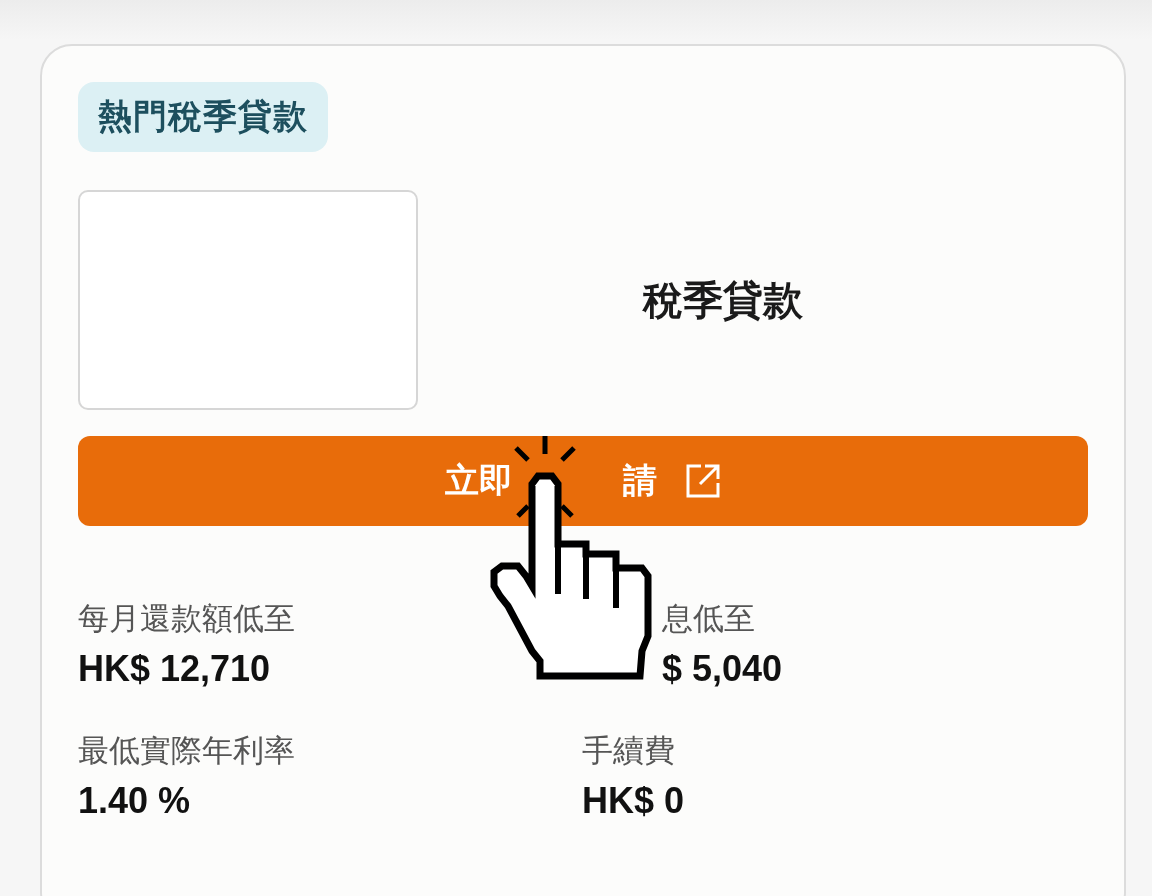 This screenshot has width=1152, height=896. Describe the element at coordinates (187, 750) in the screenshot. I see `stat-label: 最低實際年利率` at that location.